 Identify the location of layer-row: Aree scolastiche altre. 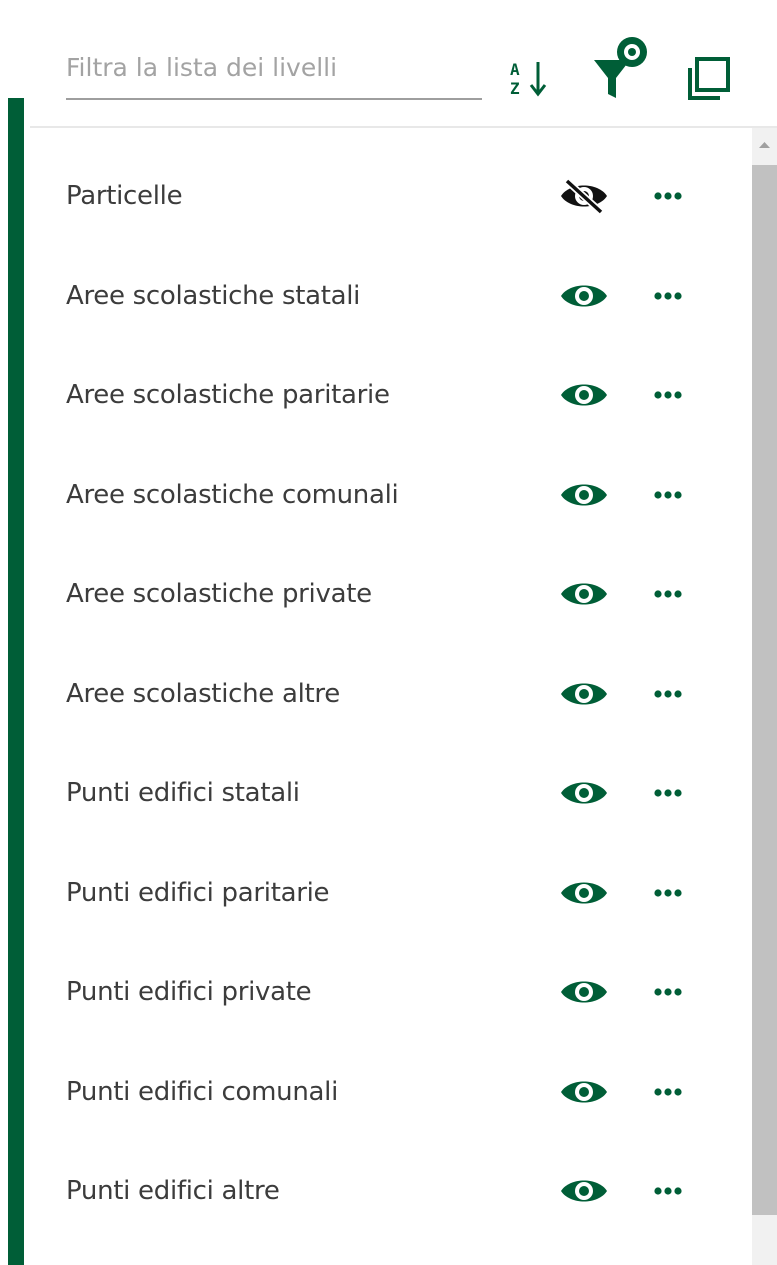
(390, 696).